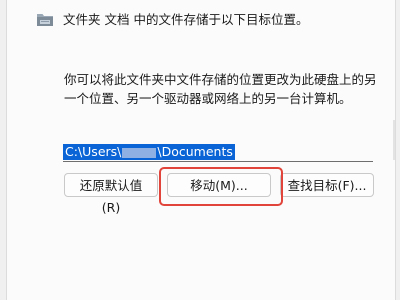 The height and width of the screenshot is (300, 400). I want to click on header-text: 文件夹 文档 中的文件存储于以下目标位置。, so click(186, 19).